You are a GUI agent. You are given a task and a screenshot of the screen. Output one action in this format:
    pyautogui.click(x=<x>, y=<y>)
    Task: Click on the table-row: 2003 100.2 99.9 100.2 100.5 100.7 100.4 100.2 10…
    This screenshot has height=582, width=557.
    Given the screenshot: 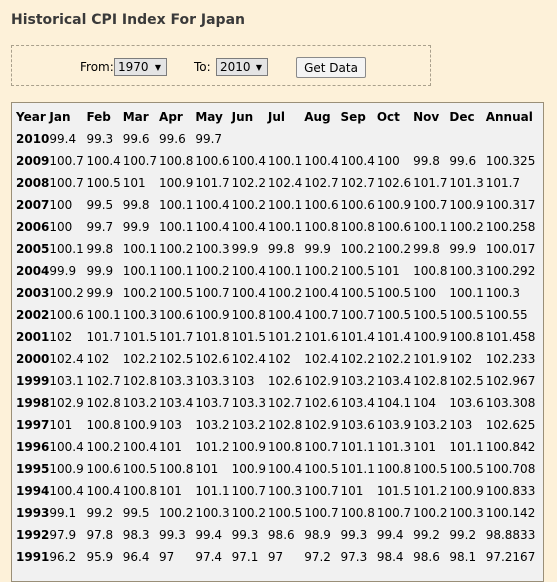 What is the action you would take?
    pyautogui.click(x=279, y=293)
    